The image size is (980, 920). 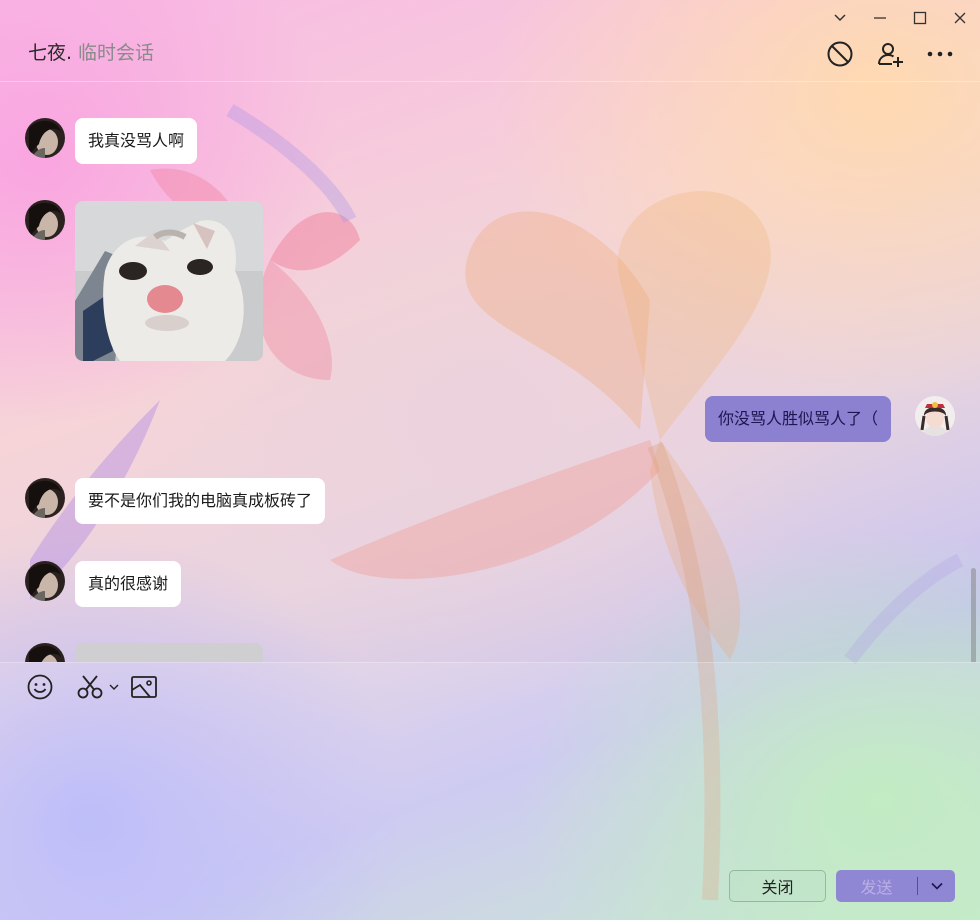 What do you see at coordinates (880, 18) in the screenshot?
I see `minimize-icon` at bounding box center [880, 18].